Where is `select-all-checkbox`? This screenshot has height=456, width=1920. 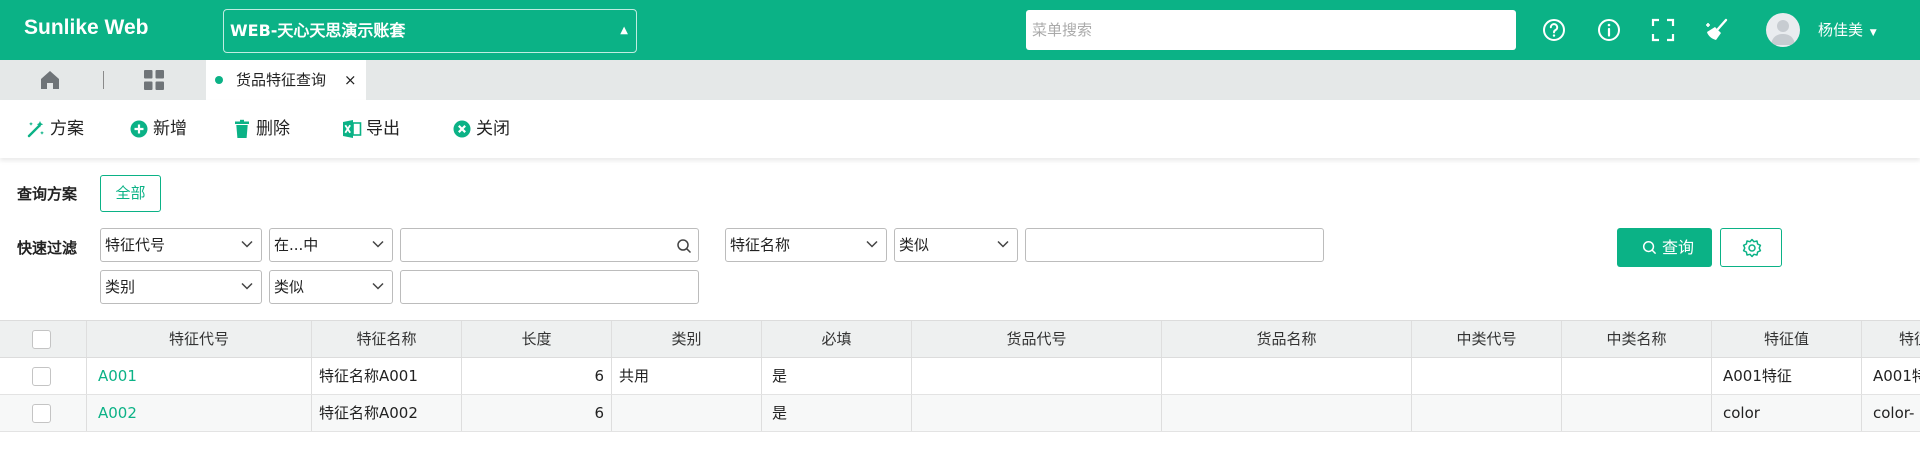
select-all-checkbox is located at coordinates (41, 339).